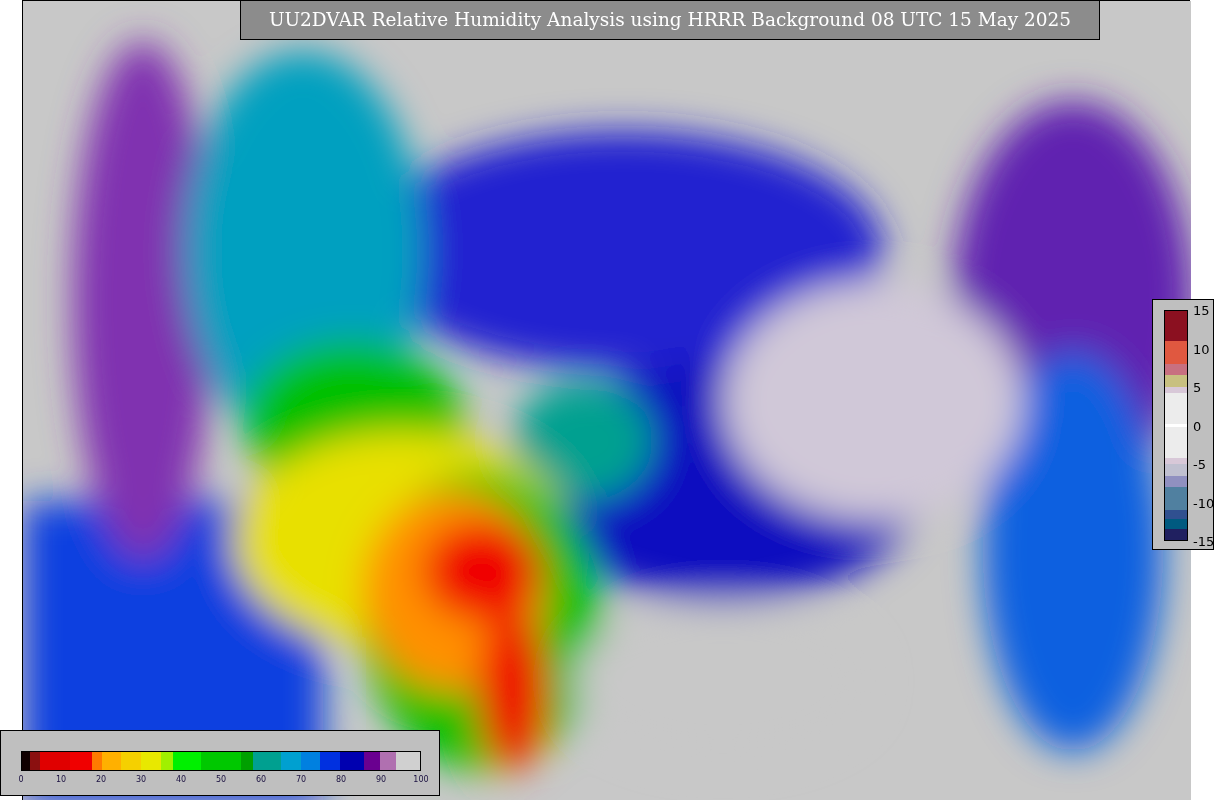 The height and width of the screenshot is (800, 1216). What do you see at coordinates (101, 780) in the screenshot?
I see `tick-label: 20` at bounding box center [101, 780].